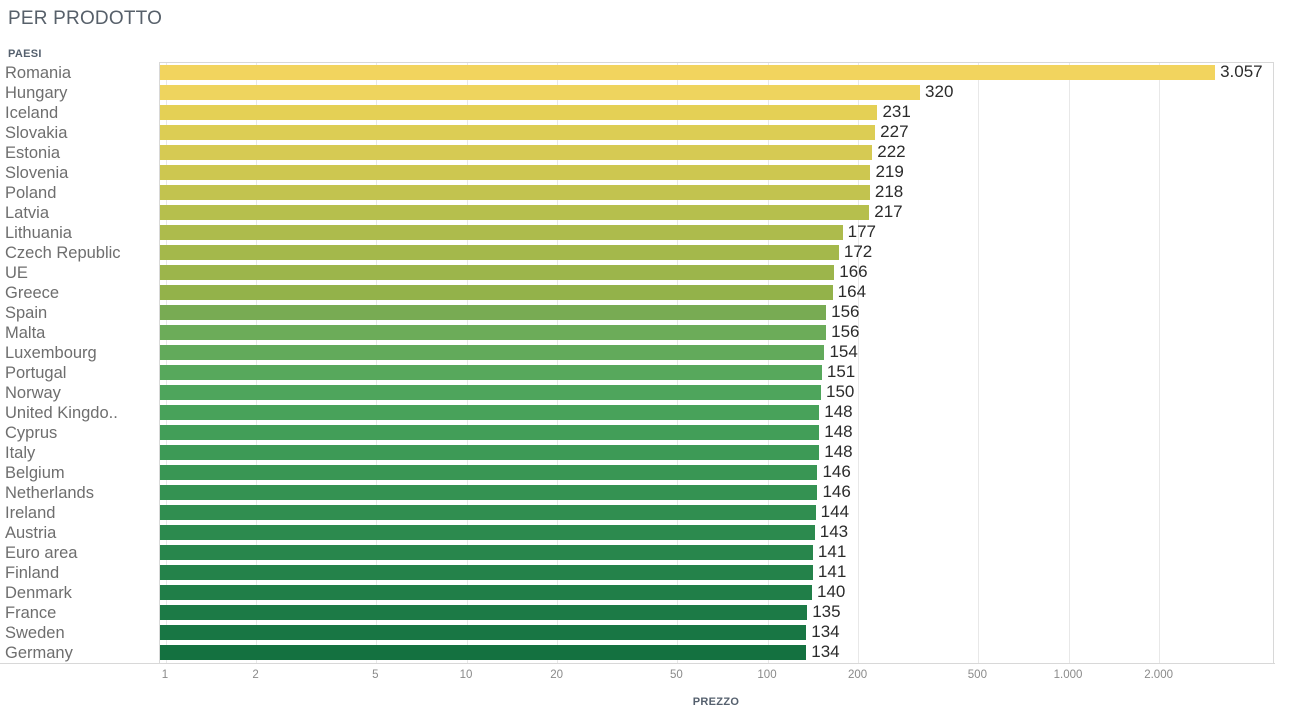 This screenshot has width=1293, height=719. Describe the element at coordinates (79, 133) in the screenshot. I see `category-label: Slovakia` at that location.